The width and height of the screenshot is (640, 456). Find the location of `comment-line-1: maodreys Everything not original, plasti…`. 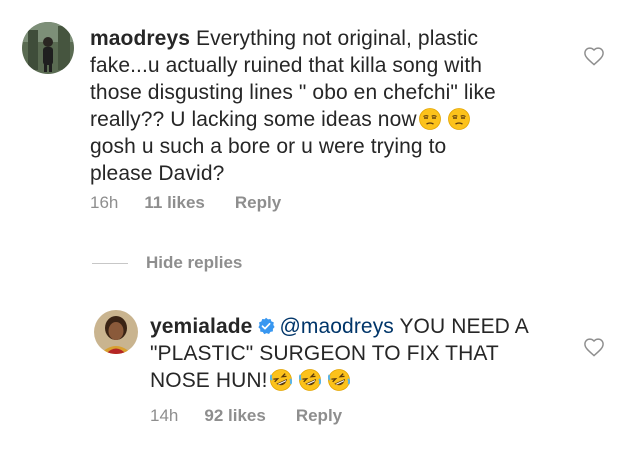

comment-line-1: maodreys Everything not original, plasti… is located at coordinates (330, 38).